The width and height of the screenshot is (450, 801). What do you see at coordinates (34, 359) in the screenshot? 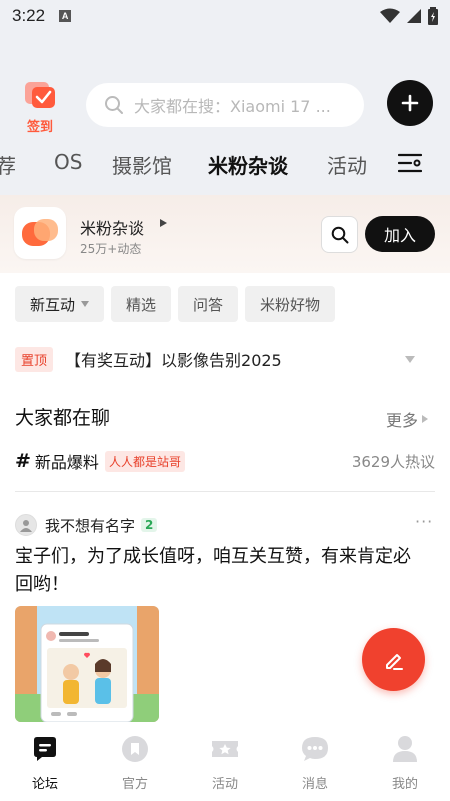
I see `pinned-badge: 置顶` at bounding box center [34, 359].